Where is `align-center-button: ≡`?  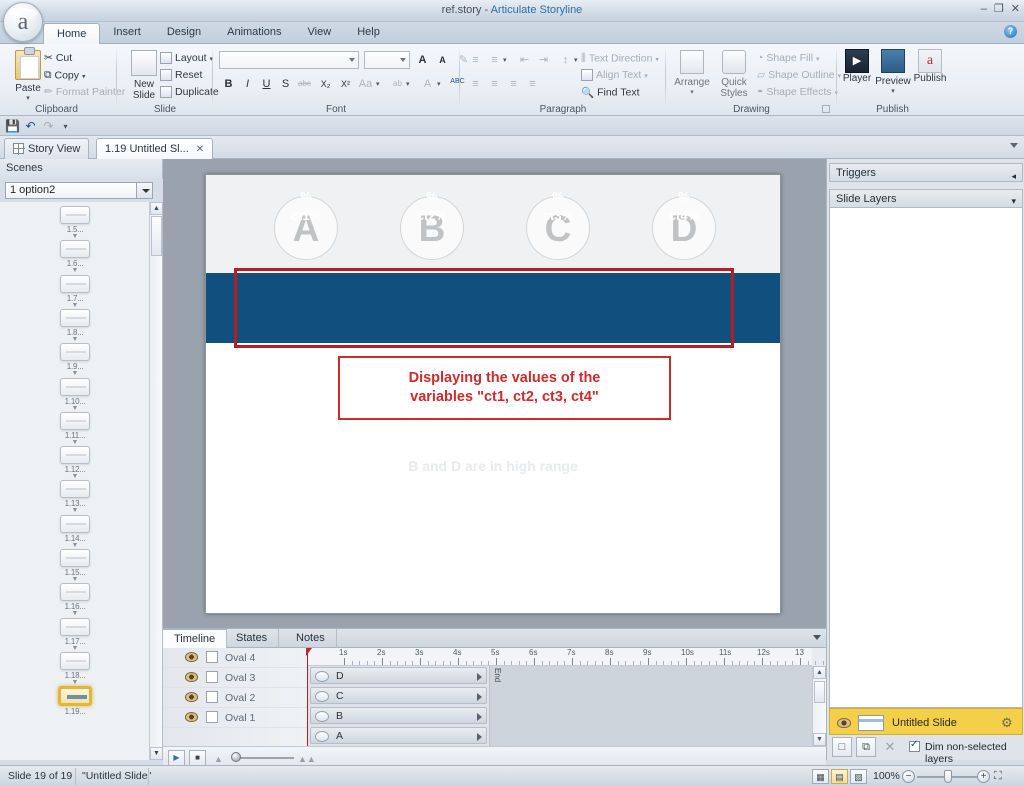
align-center-button: ≡ is located at coordinates (494, 83).